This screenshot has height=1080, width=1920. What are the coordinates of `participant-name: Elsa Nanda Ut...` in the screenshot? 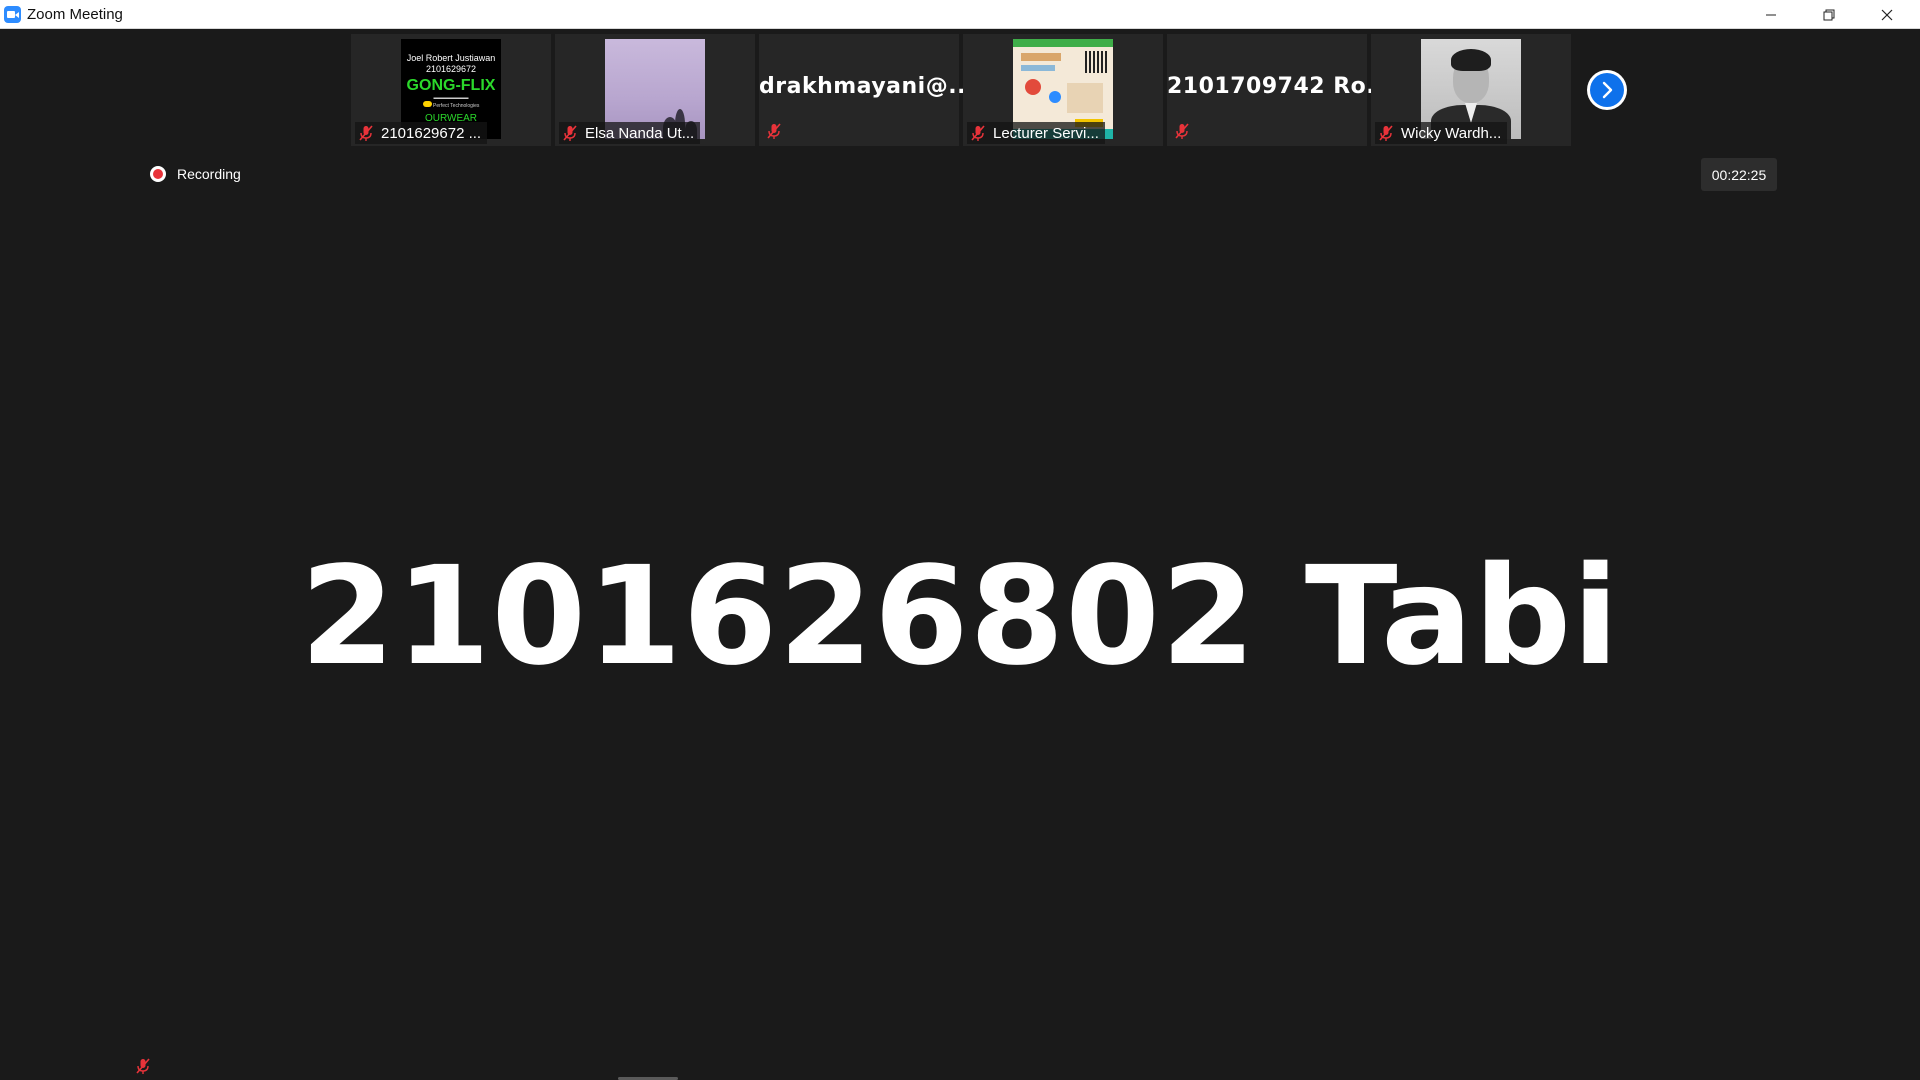 It's located at (640, 133).